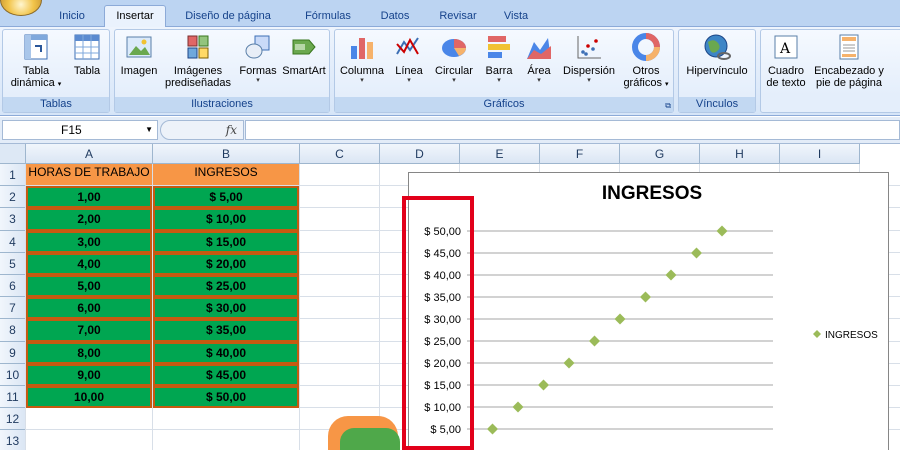 This screenshot has height=450, width=900. Describe the element at coordinates (258, 58) in the screenshot. I see `formas-button: Formas ▾` at that location.